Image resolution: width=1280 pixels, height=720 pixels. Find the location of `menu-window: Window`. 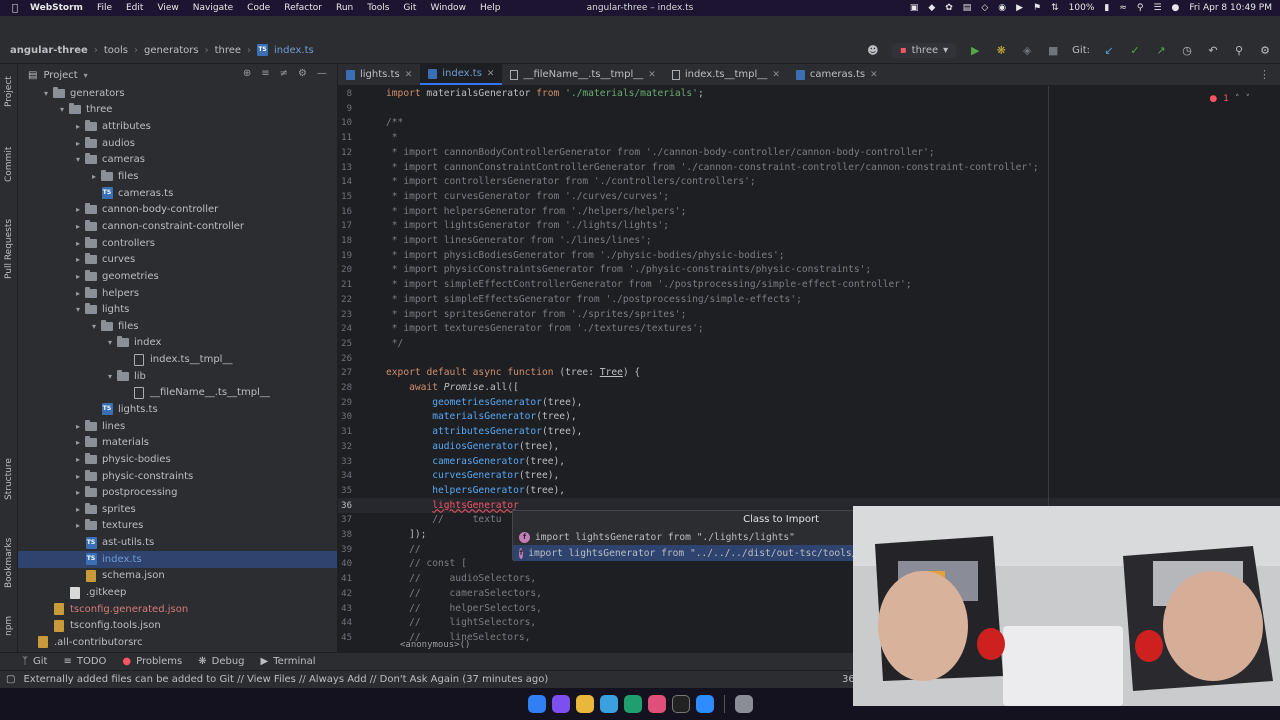

menu-window: Window is located at coordinates (448, 8).